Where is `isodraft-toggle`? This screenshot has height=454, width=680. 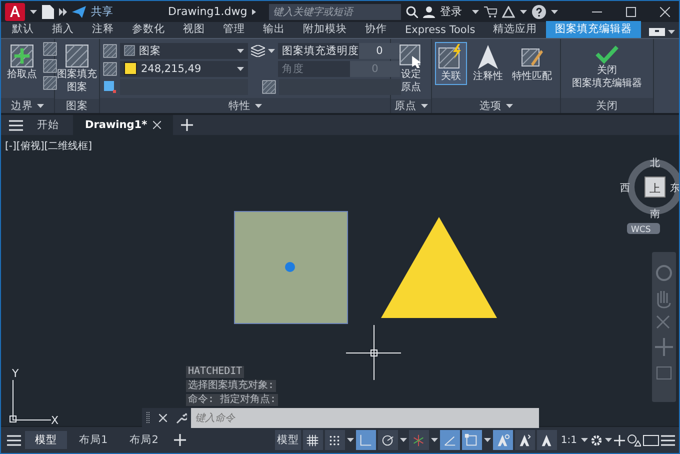
isodraft-toggle is located at coordinates (418, 440).